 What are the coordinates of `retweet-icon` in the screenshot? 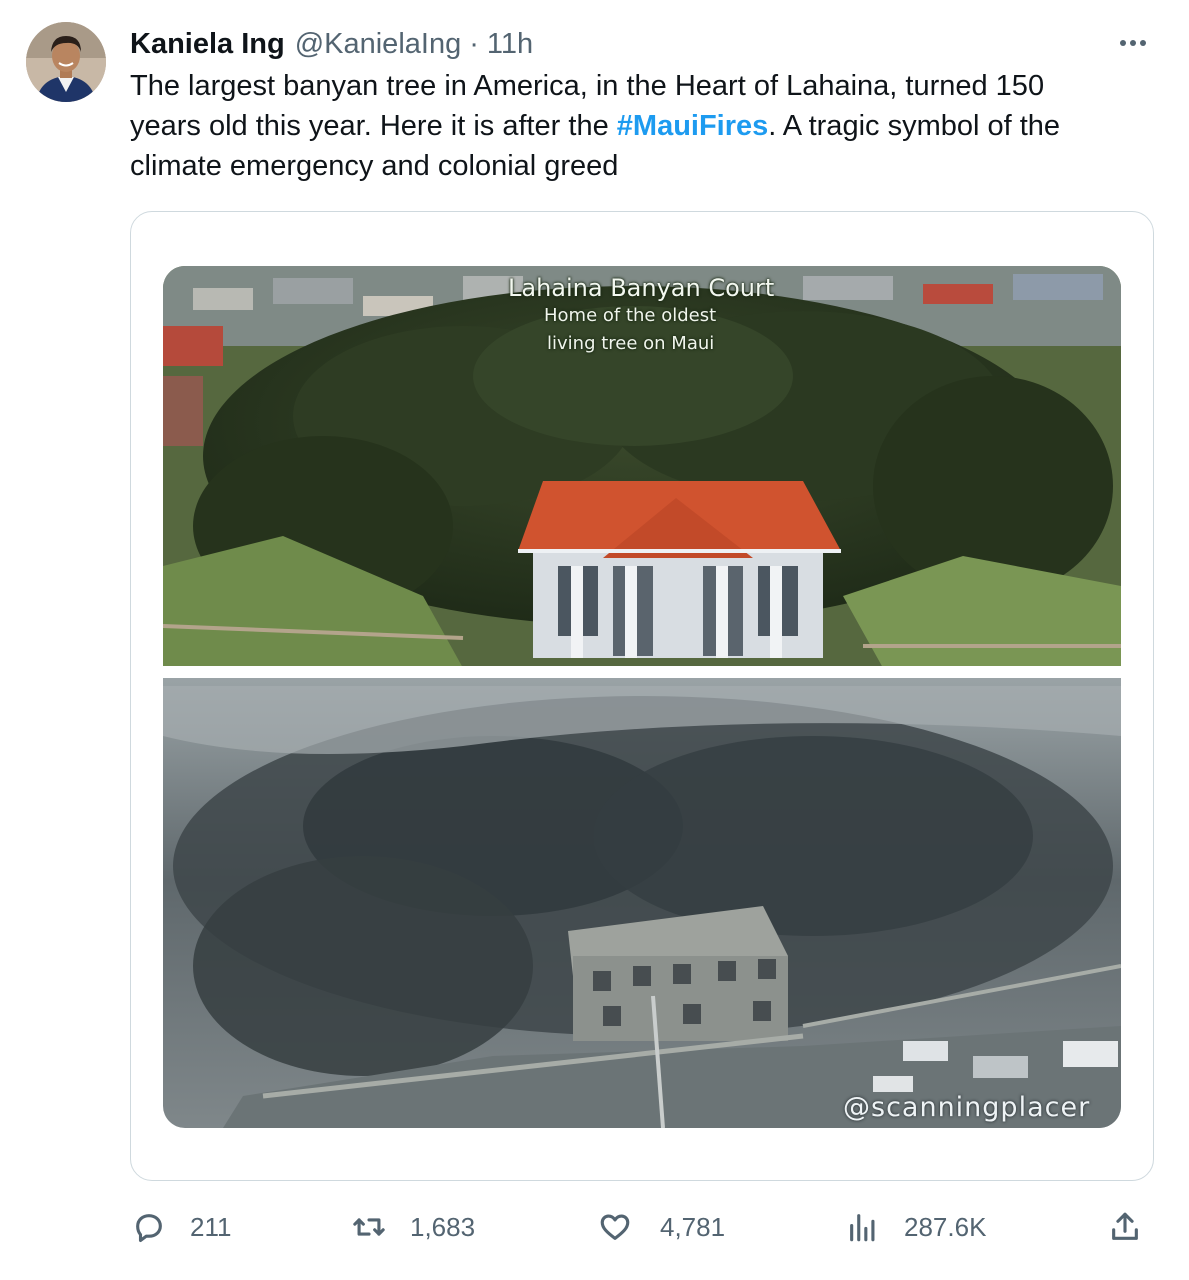 It's located at (369, 1227).